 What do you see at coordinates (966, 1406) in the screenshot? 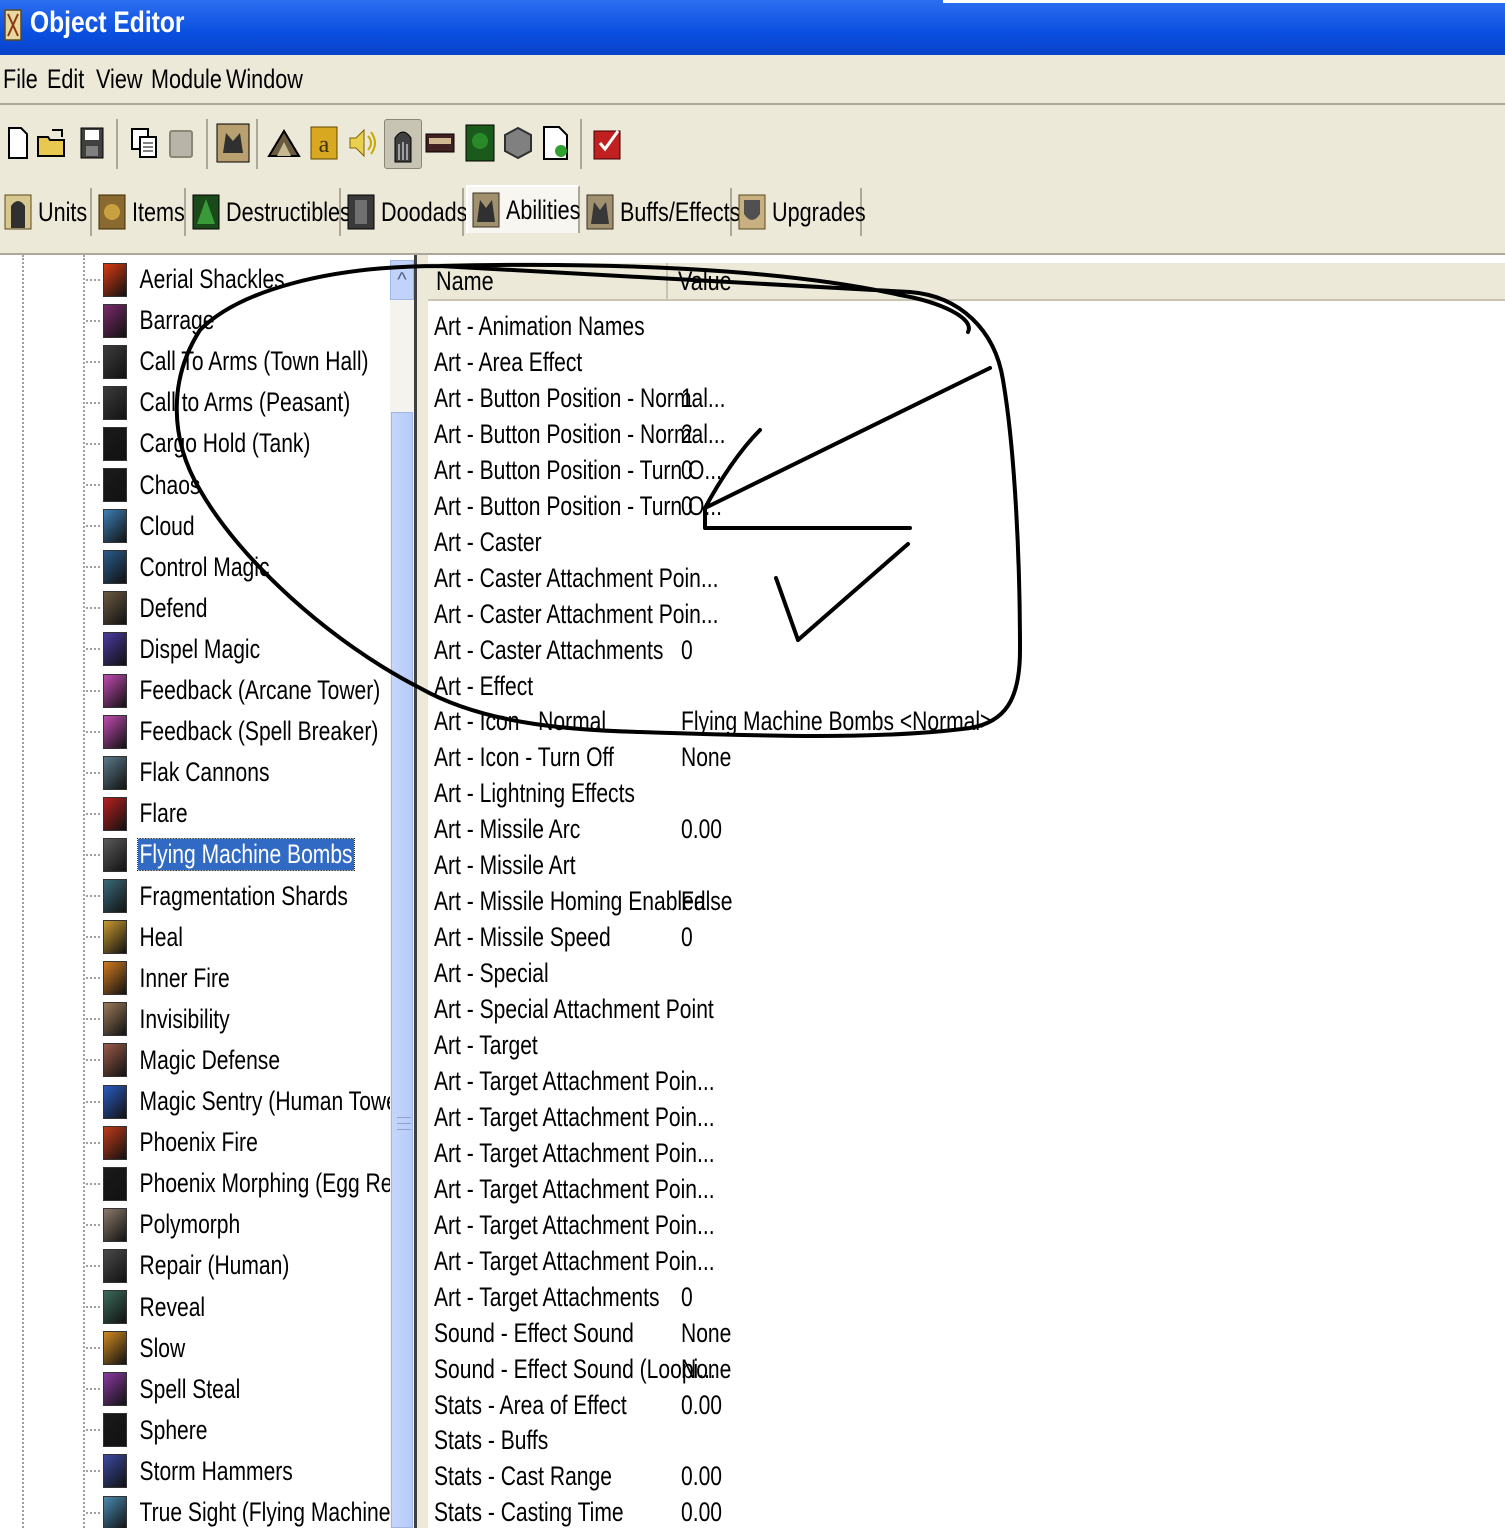
I see `property-row: Stats - Area of Effect 0.00` at bounding box center [966, 1406].